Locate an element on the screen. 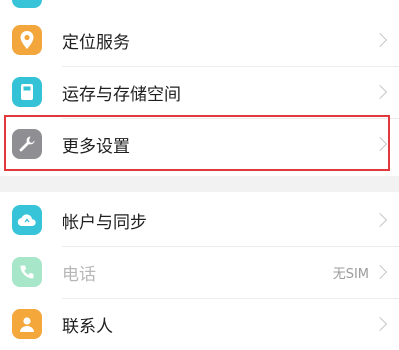  partial-top-icon is located at coordinates (27, 4).